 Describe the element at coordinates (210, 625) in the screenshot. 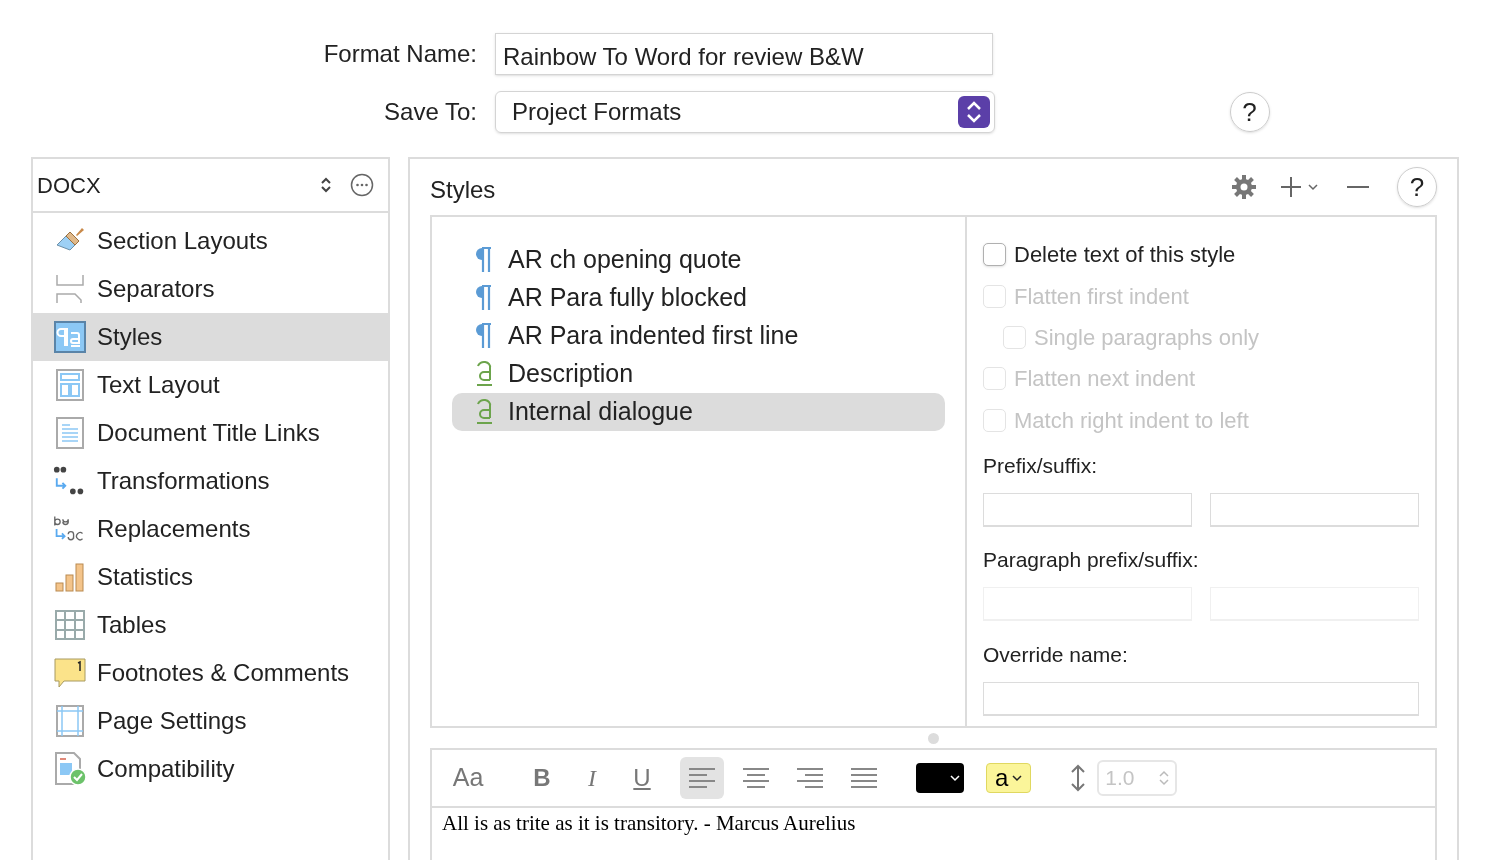

I see `sidebar-item: Tables` at that location.